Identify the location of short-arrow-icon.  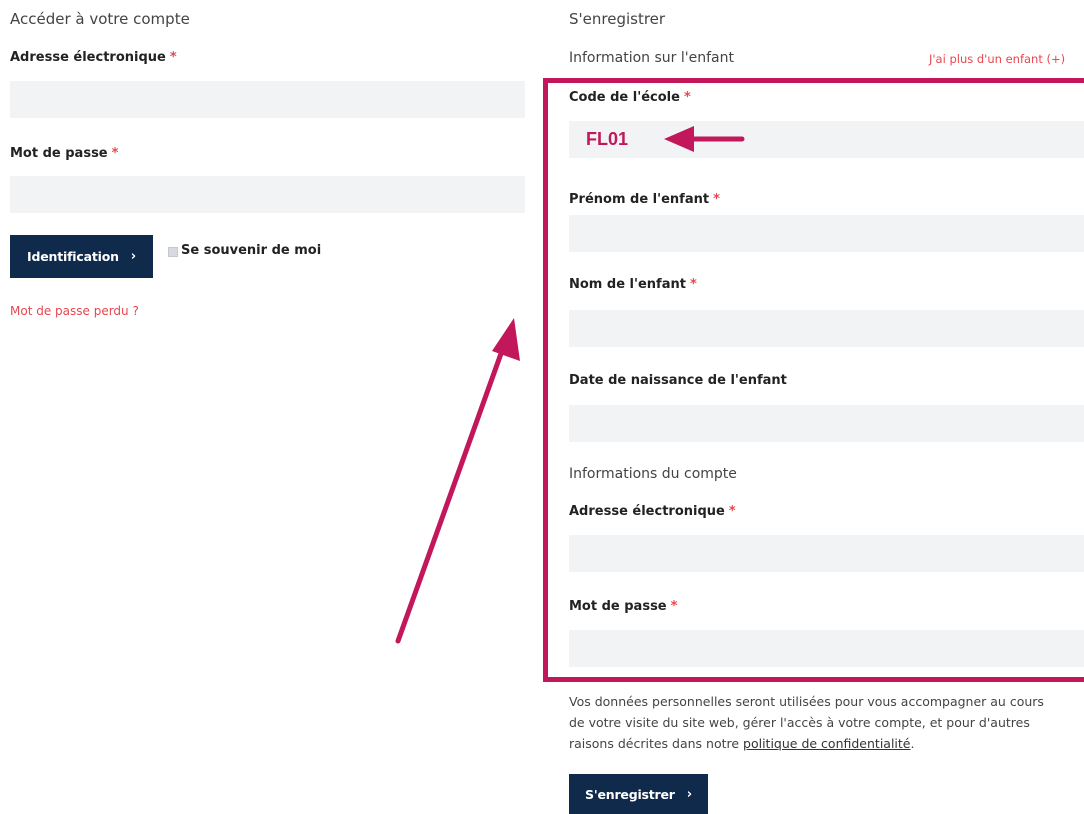
(704, 139).